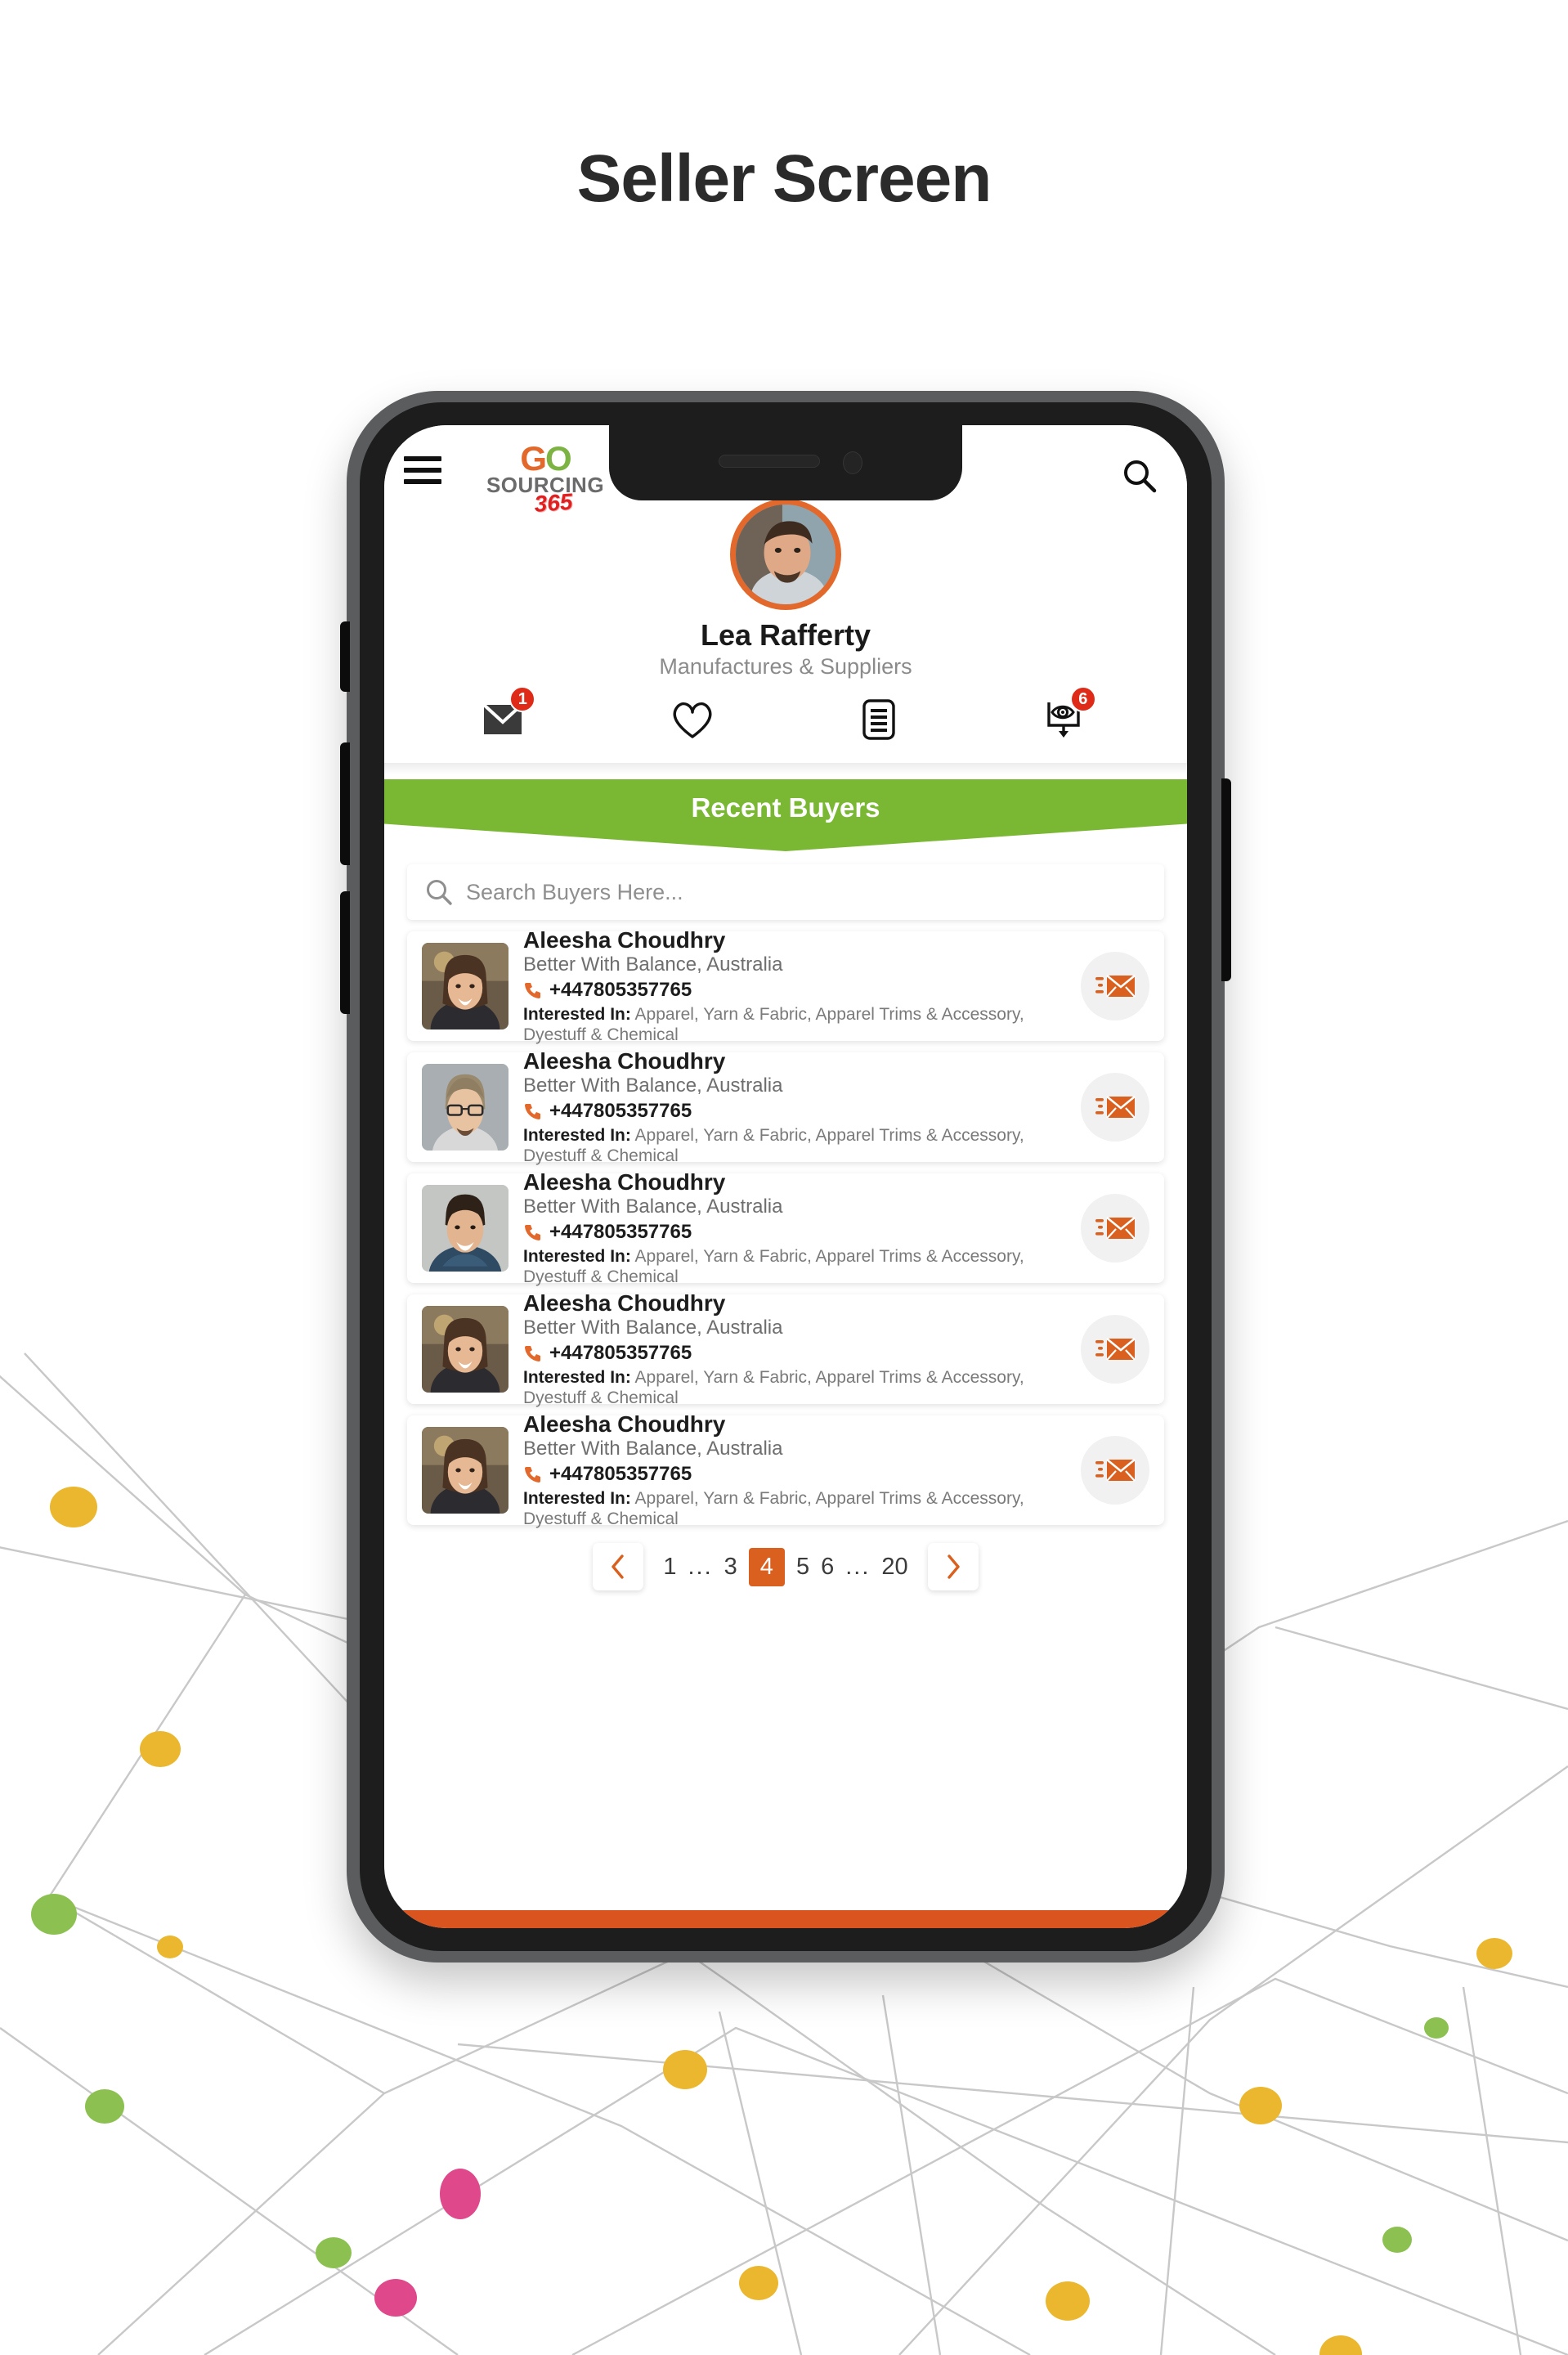  I want to click on documents-button, so click(879, 719).